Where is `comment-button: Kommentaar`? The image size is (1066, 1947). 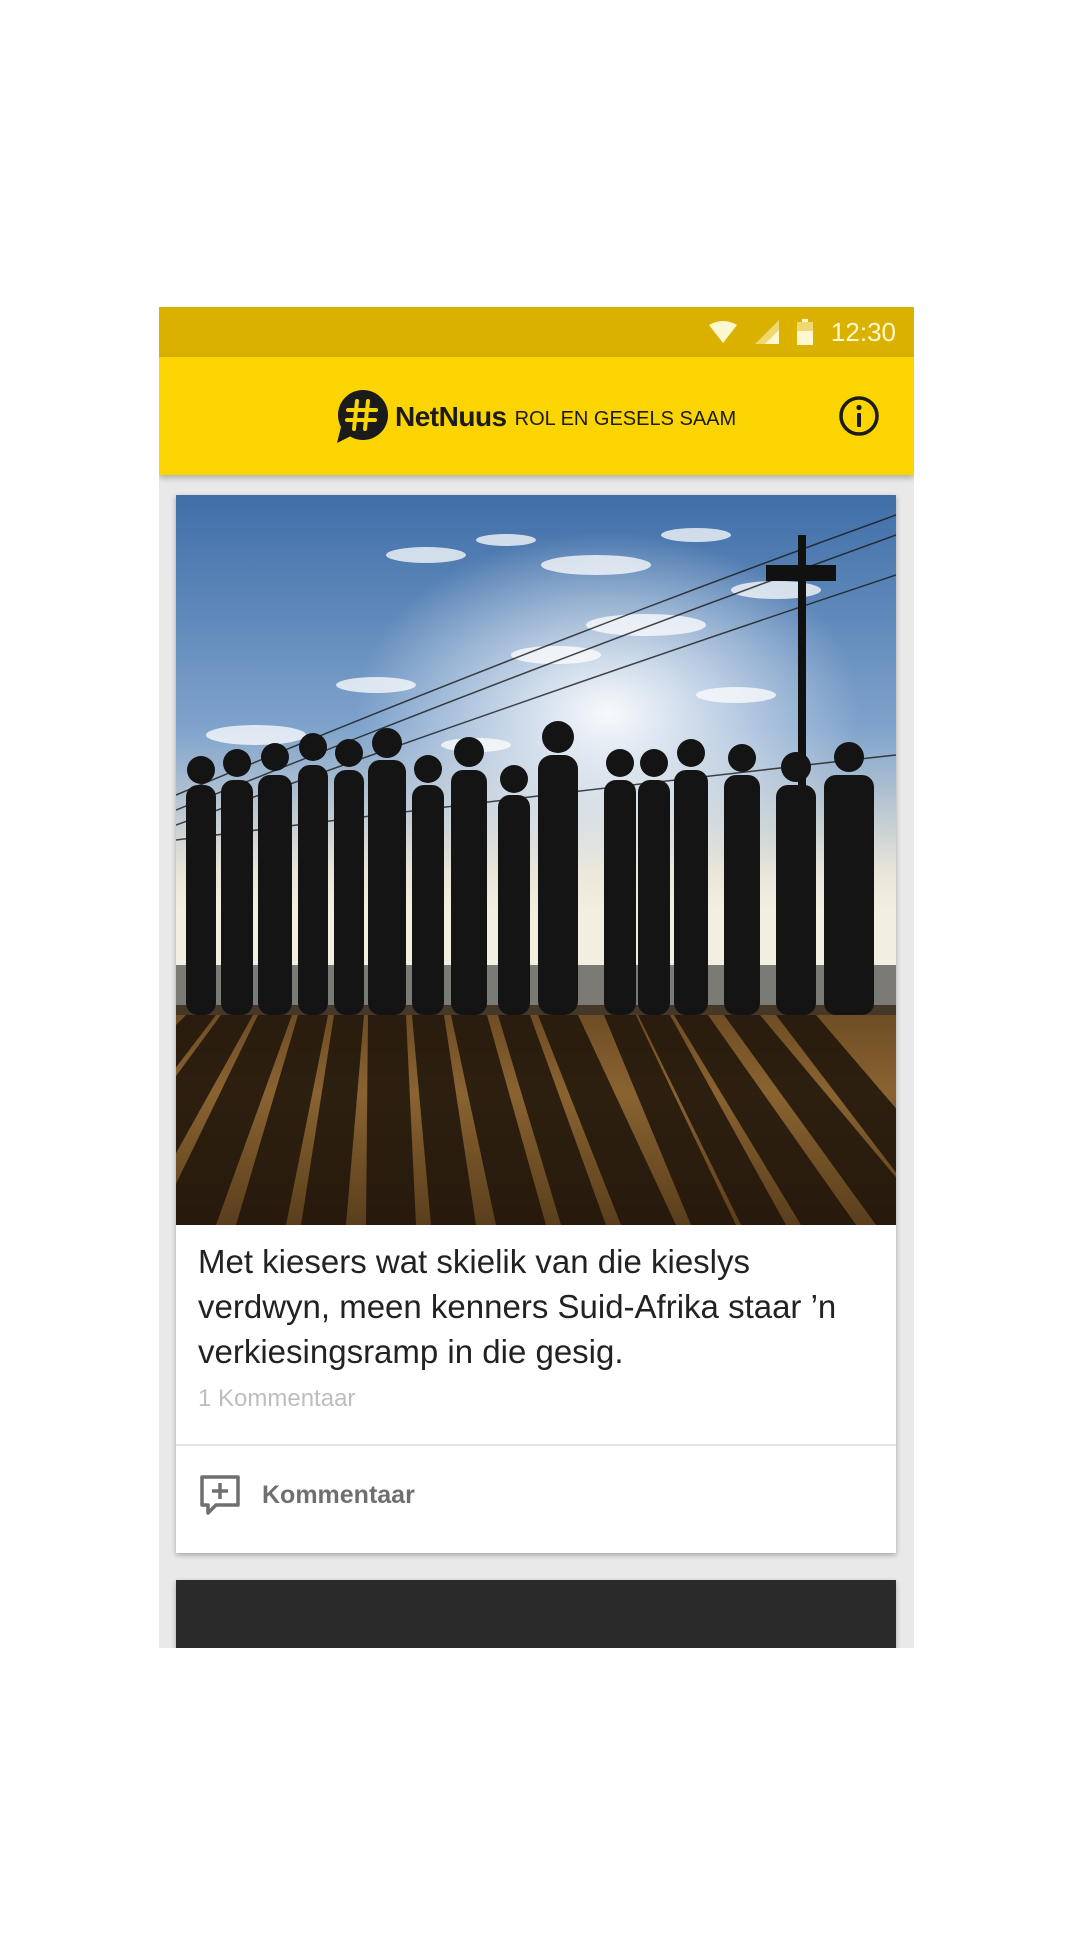
comment-button: Kommentaar is located at coordinates (306, 1495).